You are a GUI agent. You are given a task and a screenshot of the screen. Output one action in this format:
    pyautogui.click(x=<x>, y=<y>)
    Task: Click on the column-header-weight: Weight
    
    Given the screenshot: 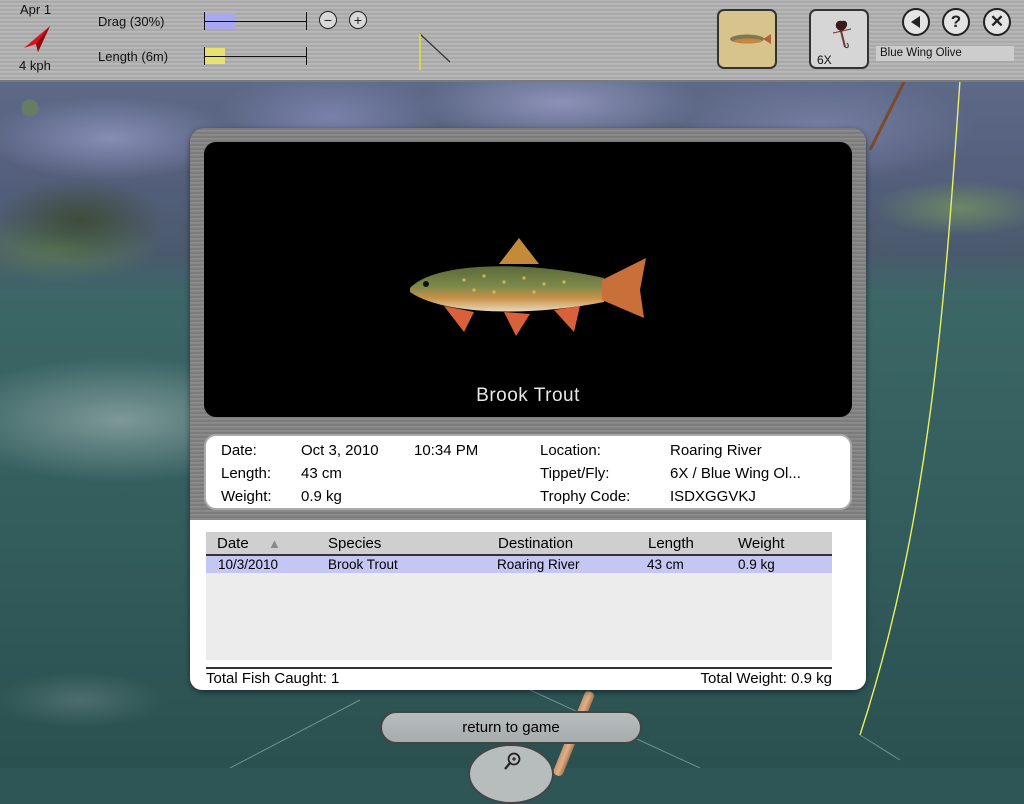 What is the action you would take?
    pyautogui.click(x=761, y=543)
    